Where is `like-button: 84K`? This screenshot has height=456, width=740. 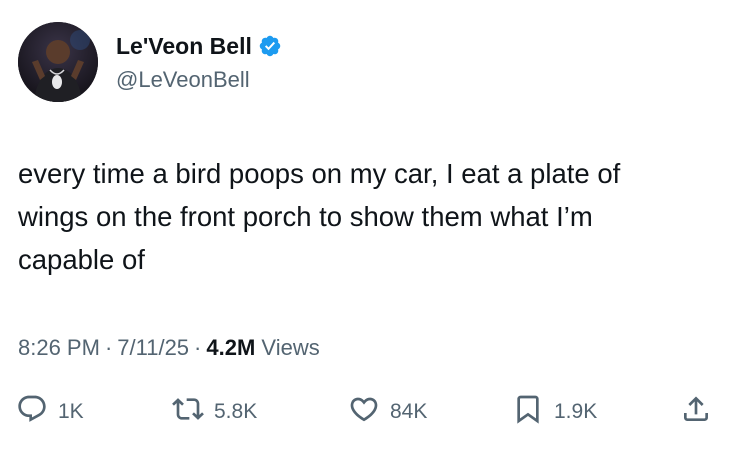 like-button: 84K is located at coordinates (387, 412).